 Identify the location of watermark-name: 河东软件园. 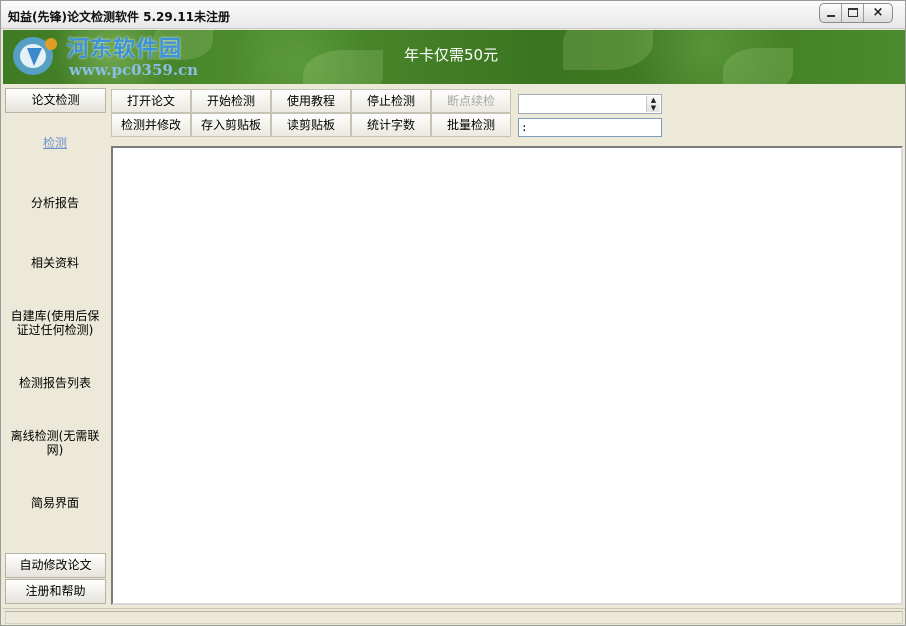
(125, 49).